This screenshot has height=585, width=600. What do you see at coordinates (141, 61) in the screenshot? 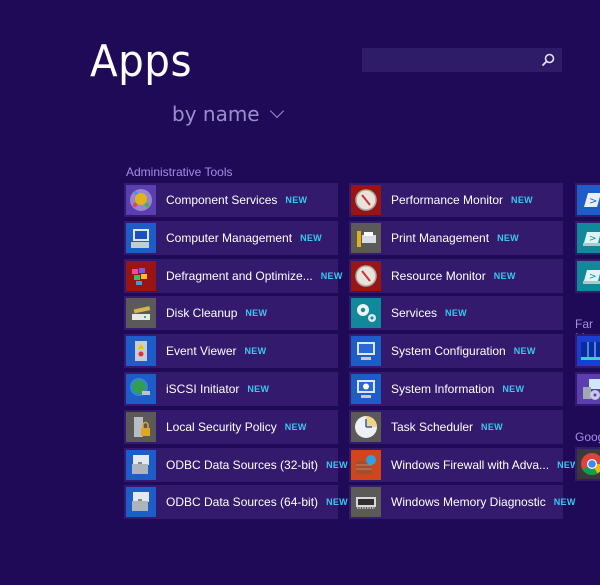
I see `page-title: Apps` at bounding box center [141, 61].